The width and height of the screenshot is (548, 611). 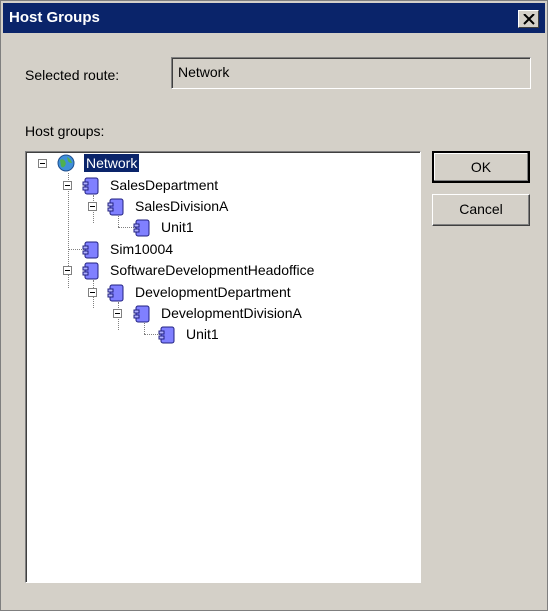 What do you see at coordinates (481, 167) in the screenshot?
I see `ok-button: OK` at bounding box center [481, 167].